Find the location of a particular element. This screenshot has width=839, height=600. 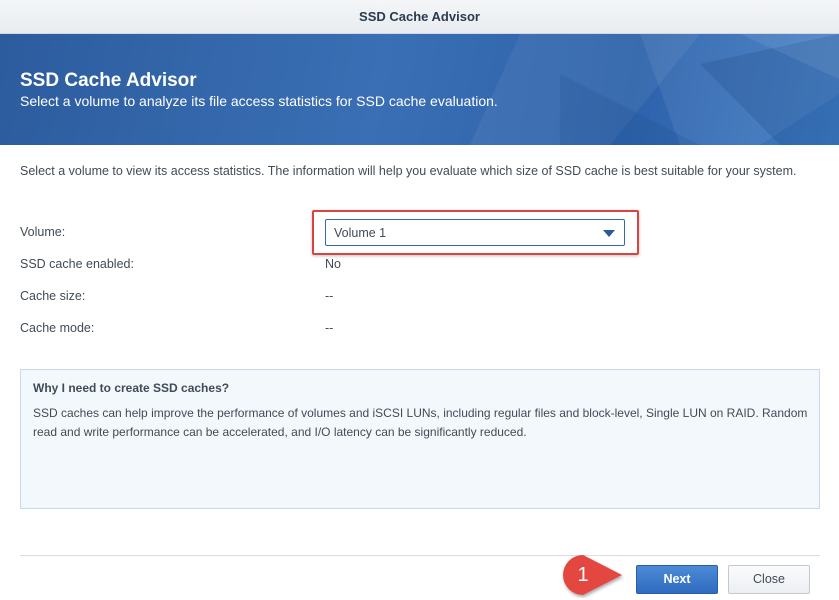

volume-label: Volume: is located at coordinates (43, 232).